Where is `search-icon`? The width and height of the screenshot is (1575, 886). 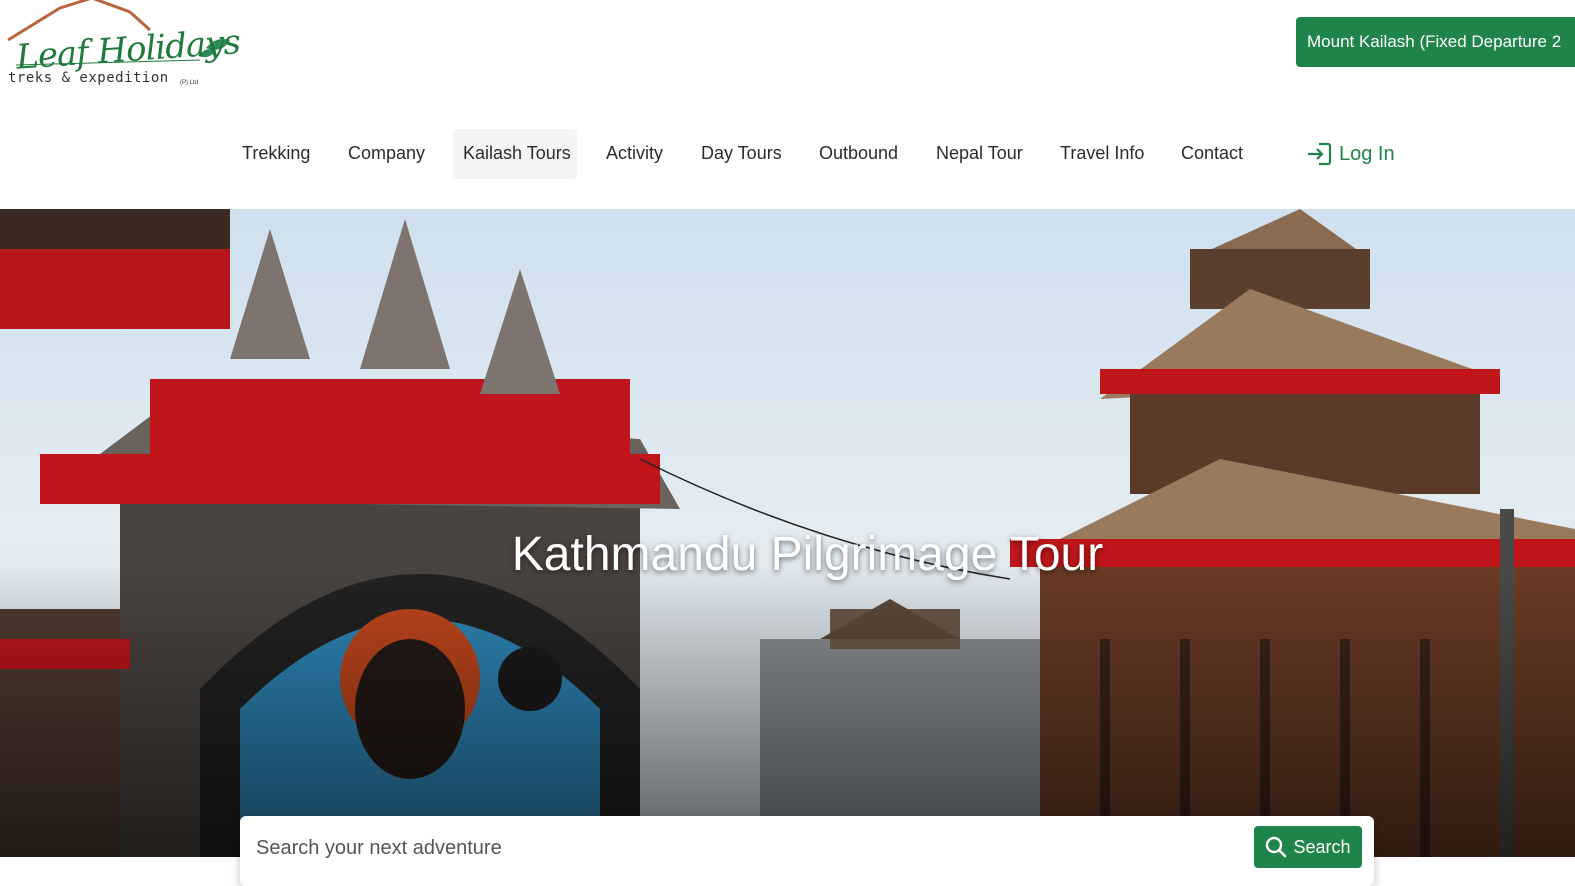
search-icon is located at coordinates (1276, 847).